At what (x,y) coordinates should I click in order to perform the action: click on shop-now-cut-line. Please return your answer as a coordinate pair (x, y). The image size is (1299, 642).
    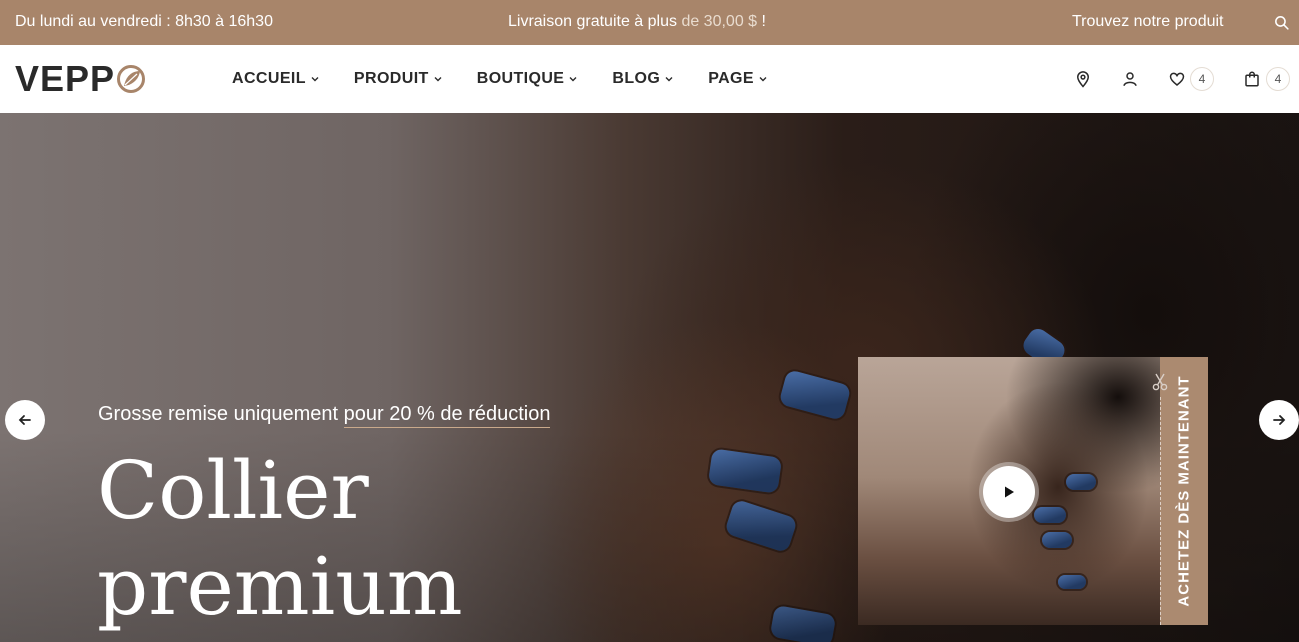
    Looking at the image, I should click on (1160, 511).